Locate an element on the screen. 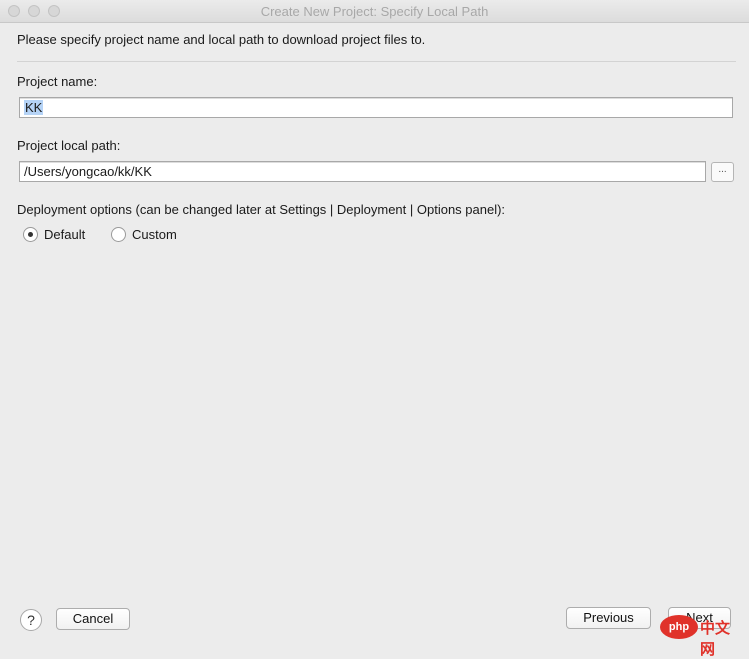  title-bar: Create New Project: Specify Local Path is located at coordinates (374, 11).